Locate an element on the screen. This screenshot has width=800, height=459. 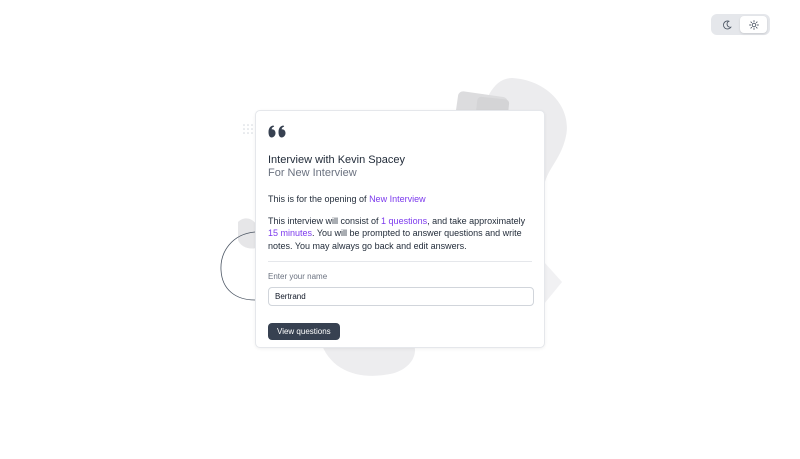
light-mode-button is located at coordinates (753, 24).